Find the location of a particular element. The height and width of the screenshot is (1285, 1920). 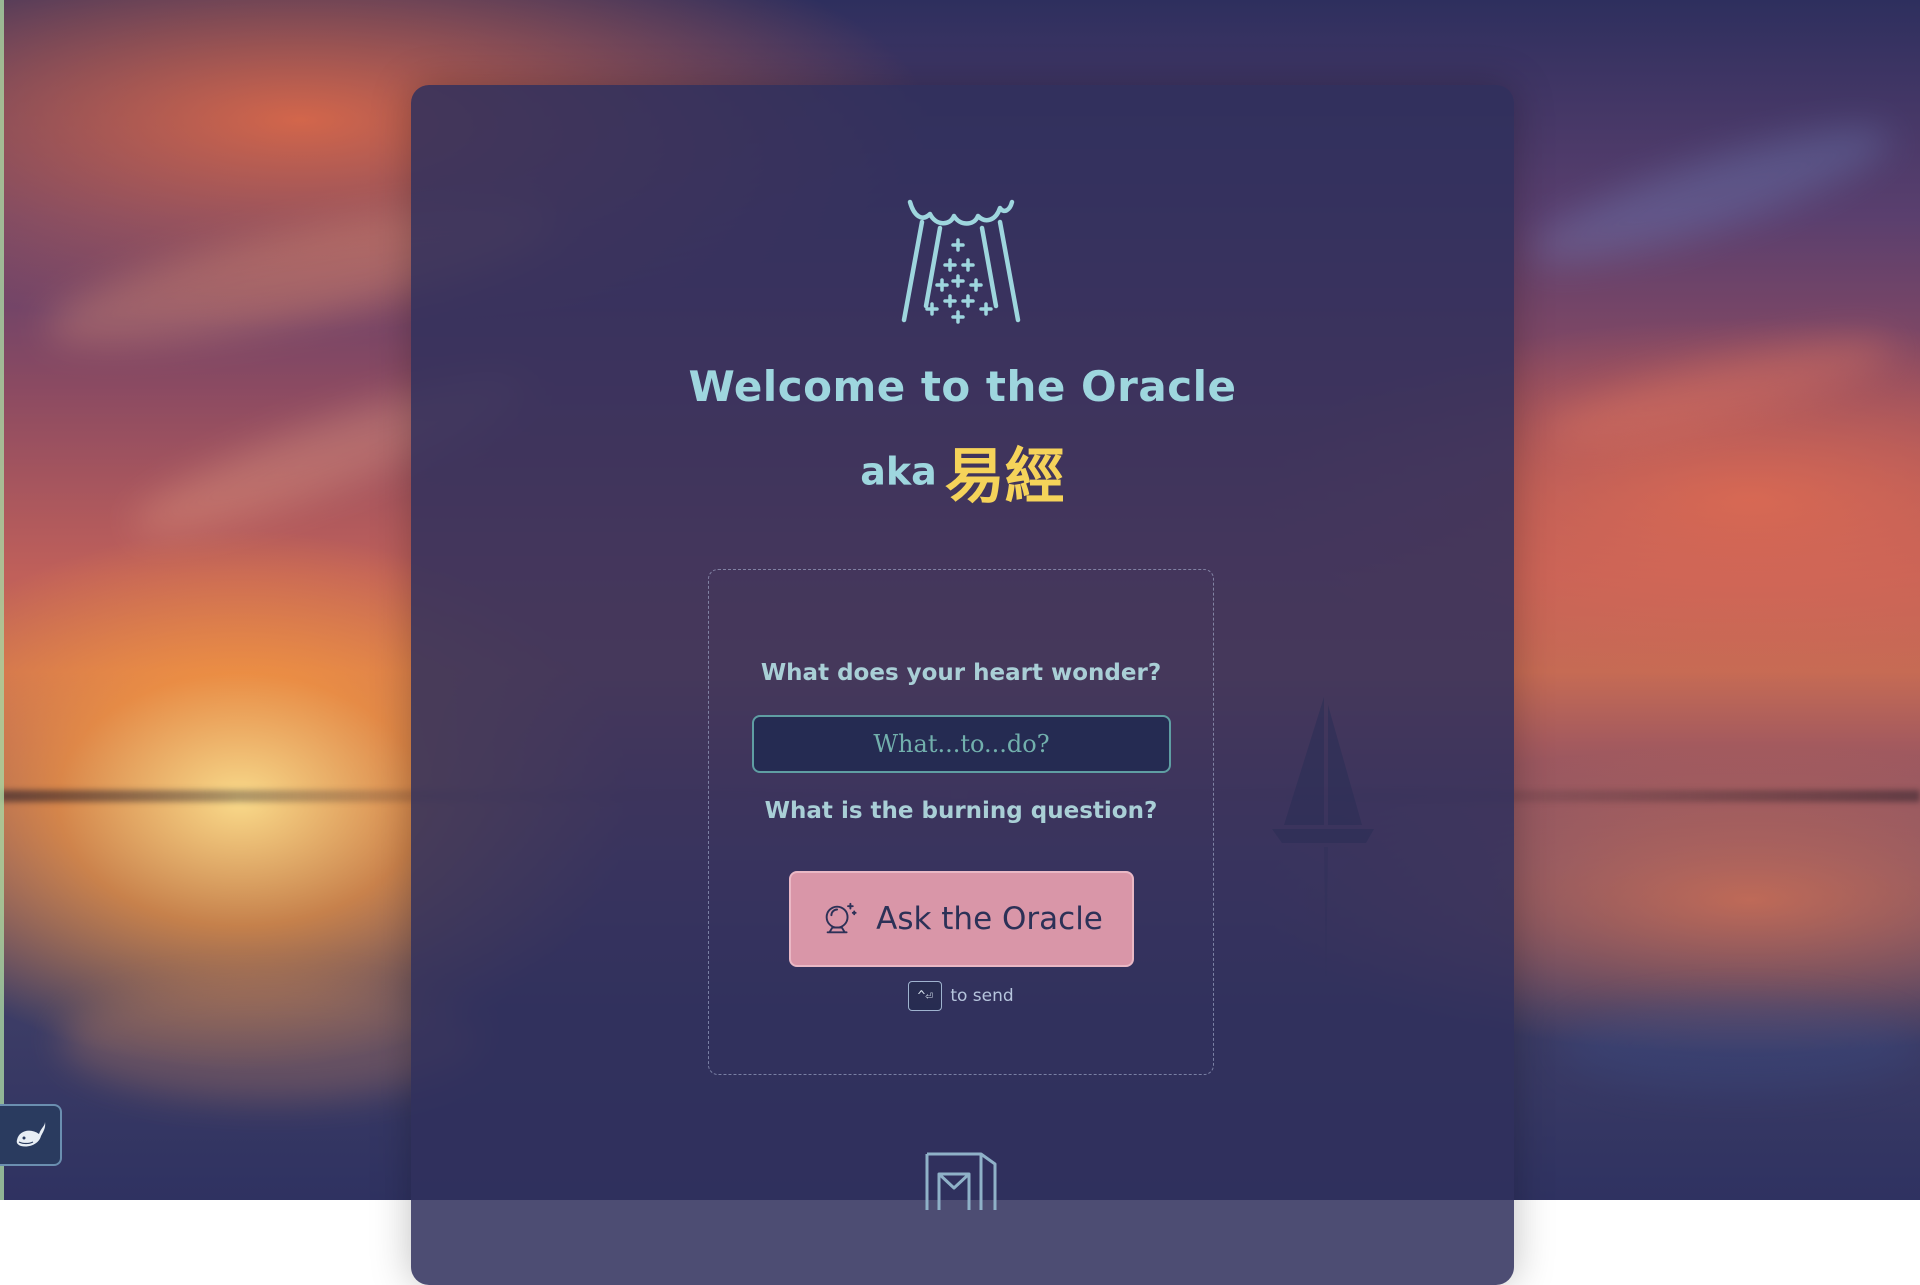

ask-oracle-button: Ask the Oracle is located at coordinates (961, 919).